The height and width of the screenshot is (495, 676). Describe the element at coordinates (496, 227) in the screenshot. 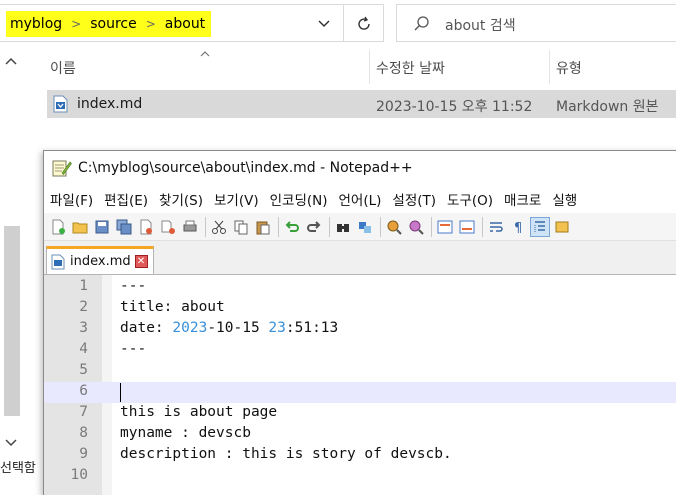

I see `word-wrap-icon` at that location.